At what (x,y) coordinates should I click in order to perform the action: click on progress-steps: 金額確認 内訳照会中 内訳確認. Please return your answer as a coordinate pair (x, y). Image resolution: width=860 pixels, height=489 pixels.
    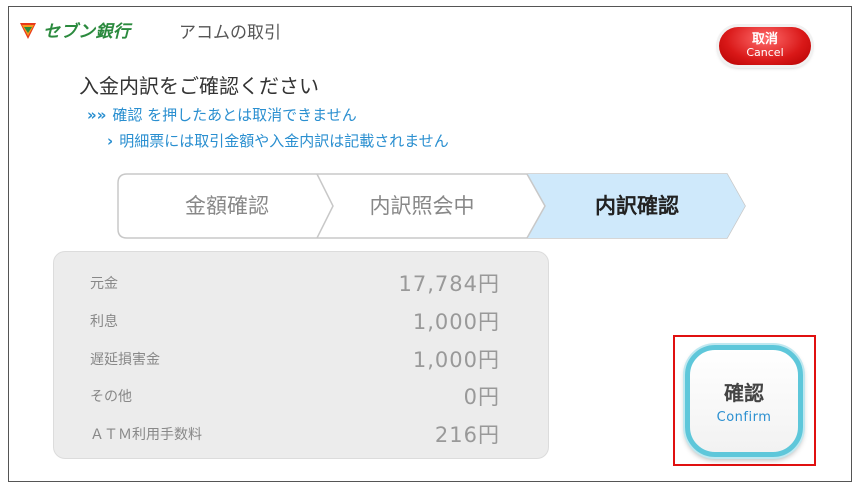
    Looking at the image, I should click on (432, 206).